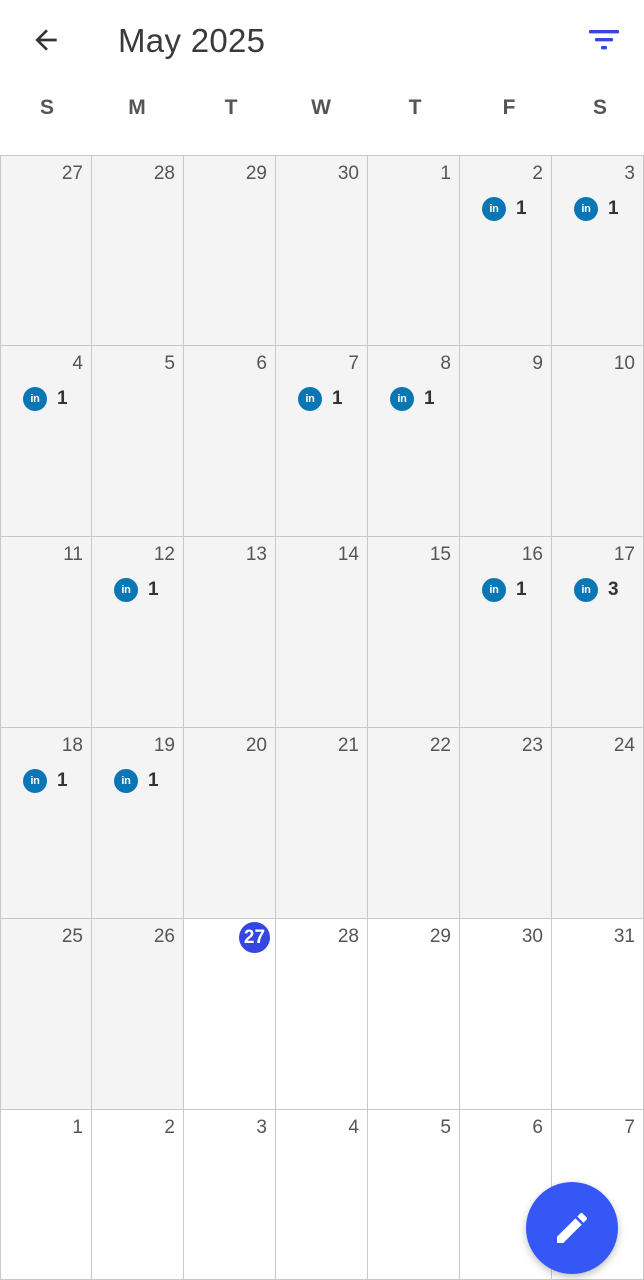 This screenshot has width=644, height=1280. What do you see at coordinates (537, 363) in the screenshot?
I see `day-number: 9` at bounding box center [537, 363].